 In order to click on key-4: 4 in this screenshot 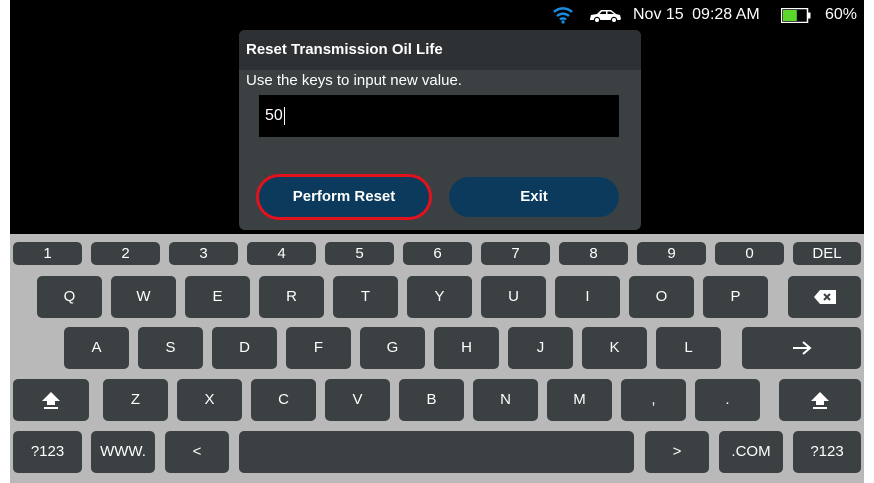, I will do `click(281, 253)`.